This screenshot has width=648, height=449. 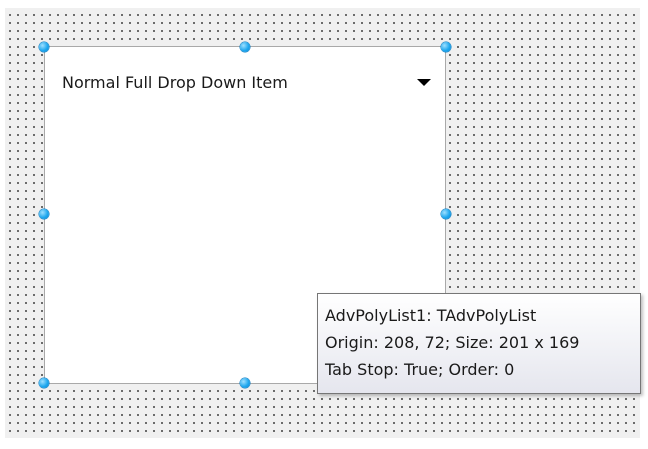 What do you see at coordinates (245, 47) in the screenshot?
I see `resize-handle-top-center` at bounding box center [245, 47].